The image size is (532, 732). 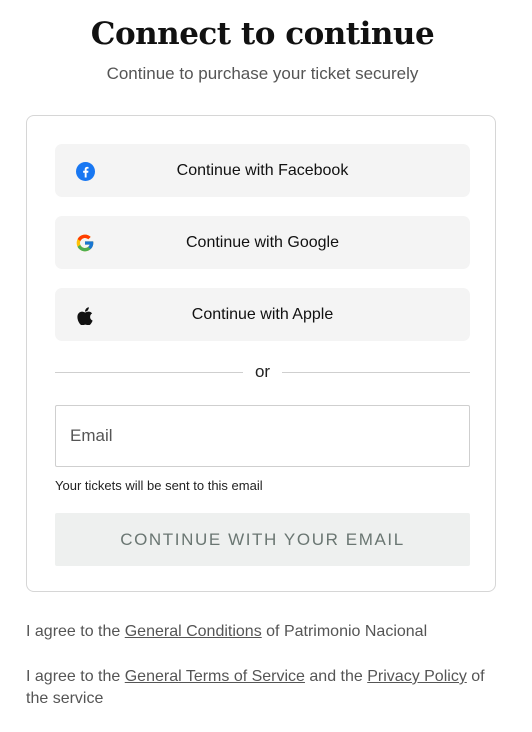 What do you see at coordinates (376, 372) in the screenshot?
I see `divider-line-right` at bounding box center [376, 372].